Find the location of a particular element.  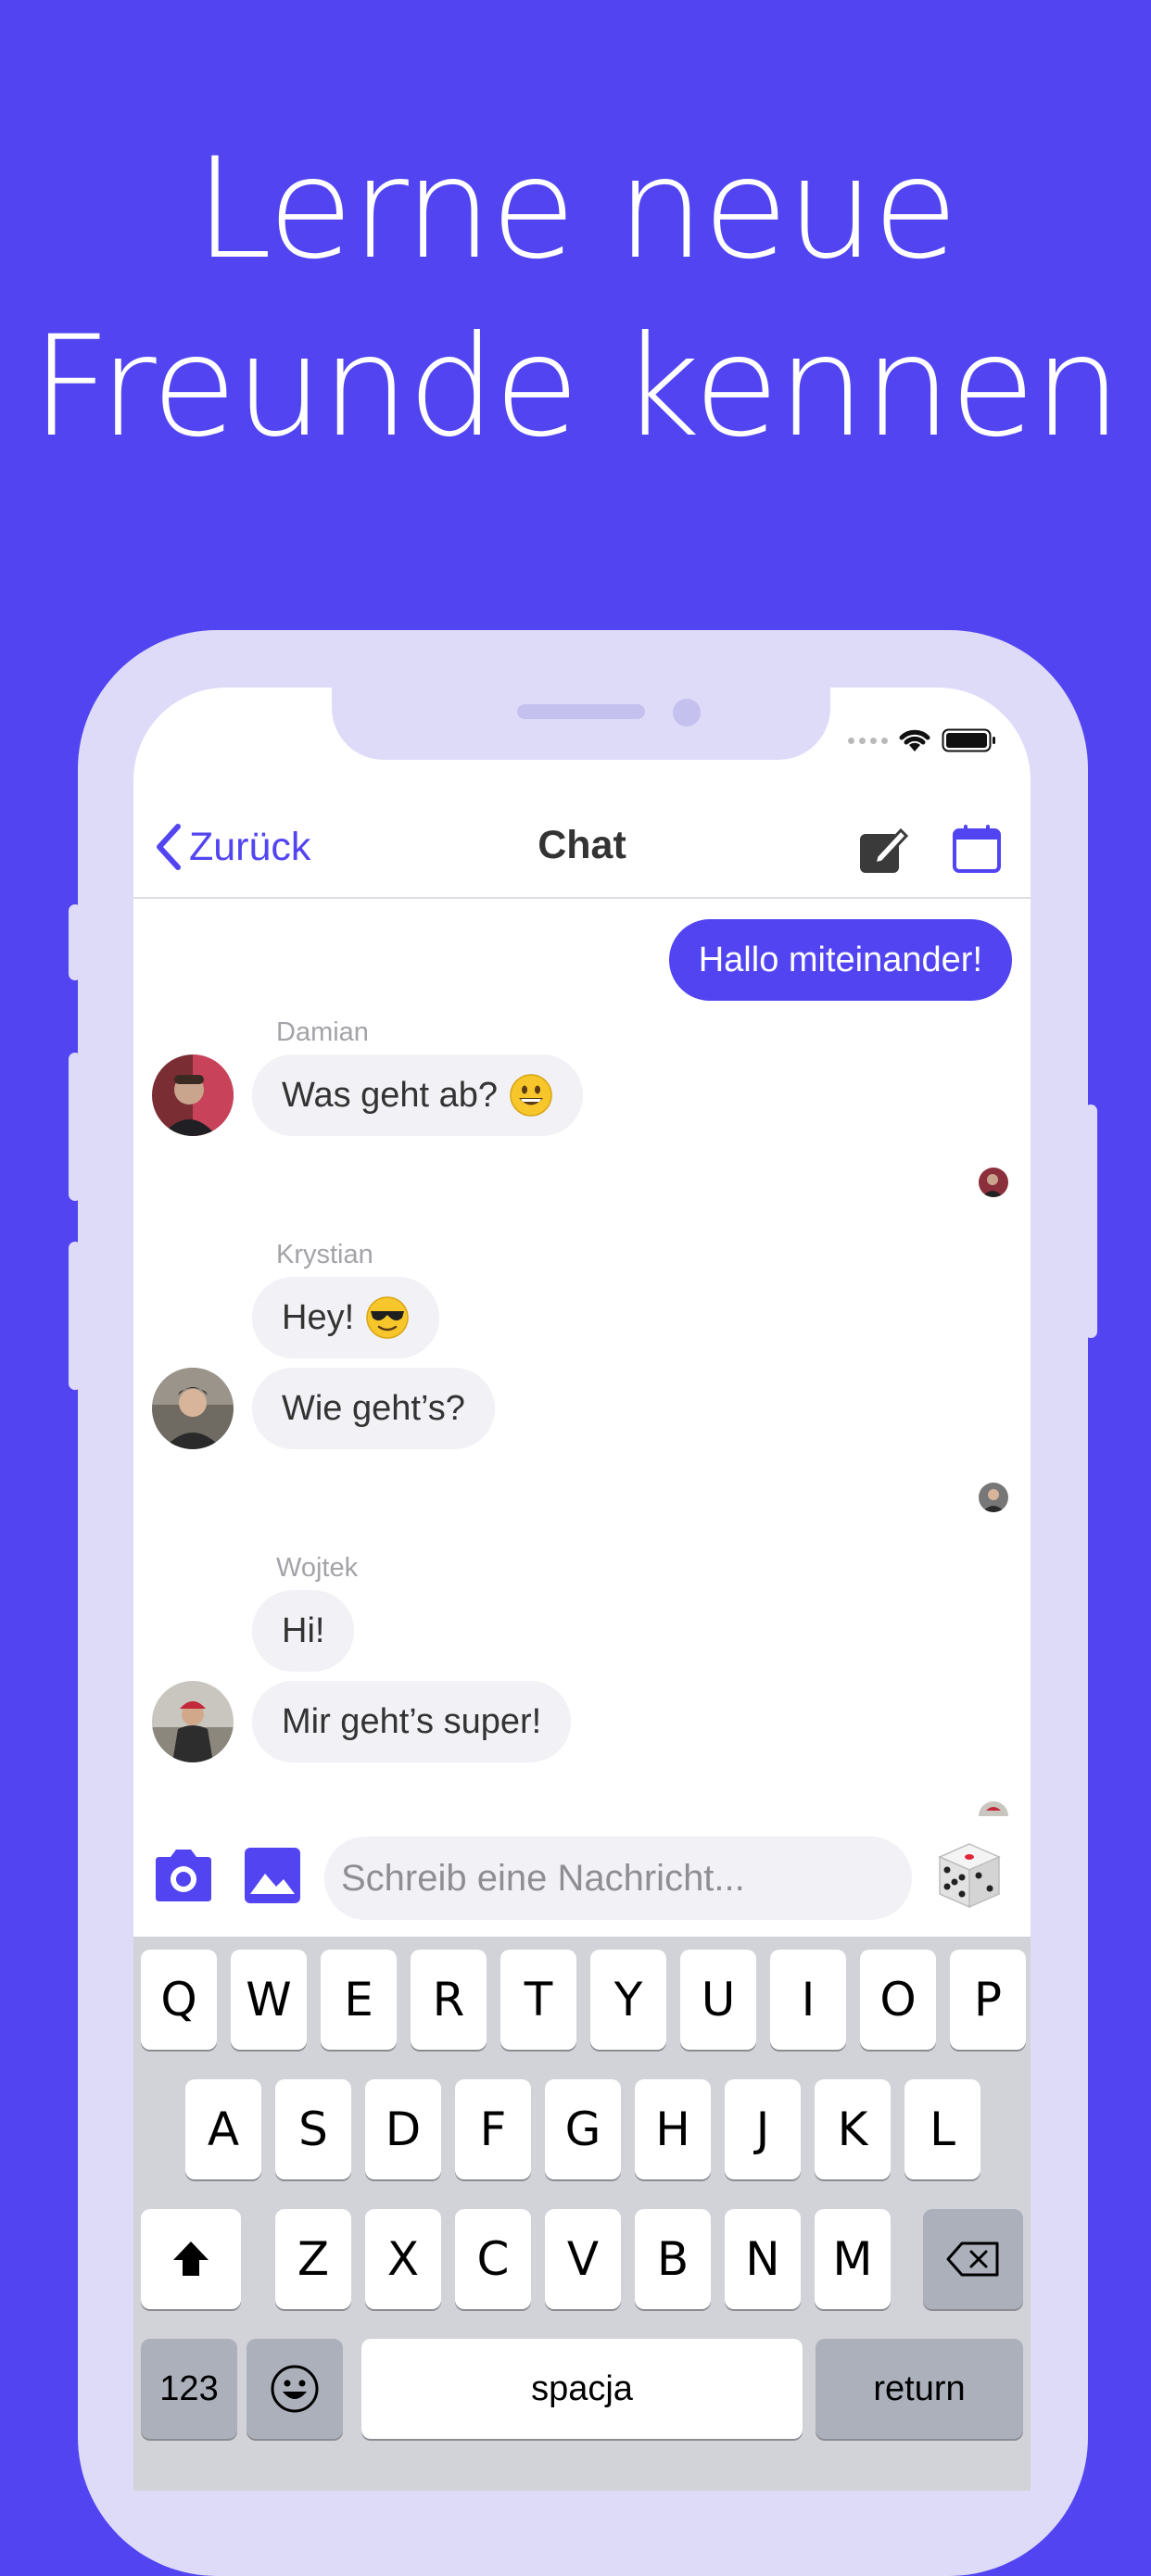

incoming-message-bubble: Mir geht’s super! is located at coordinates (412, 1721).